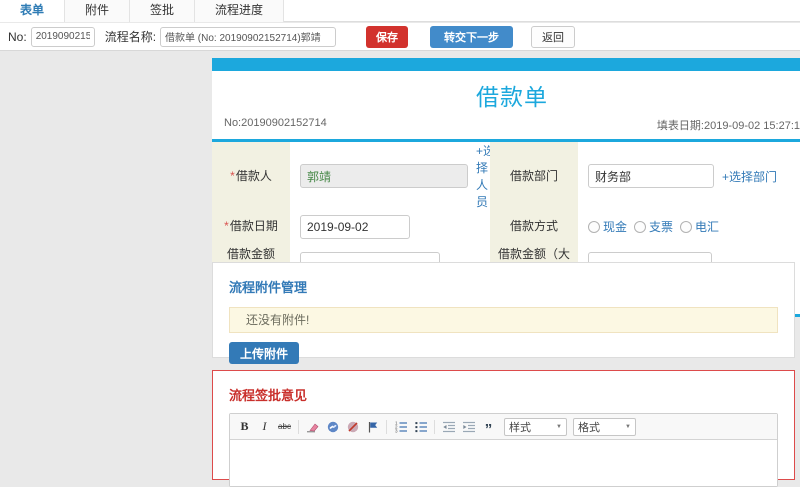  Describe the element at coordinates (520, 427) in the screenshot. I see `styles-dropdown-label: 样式` at that location.